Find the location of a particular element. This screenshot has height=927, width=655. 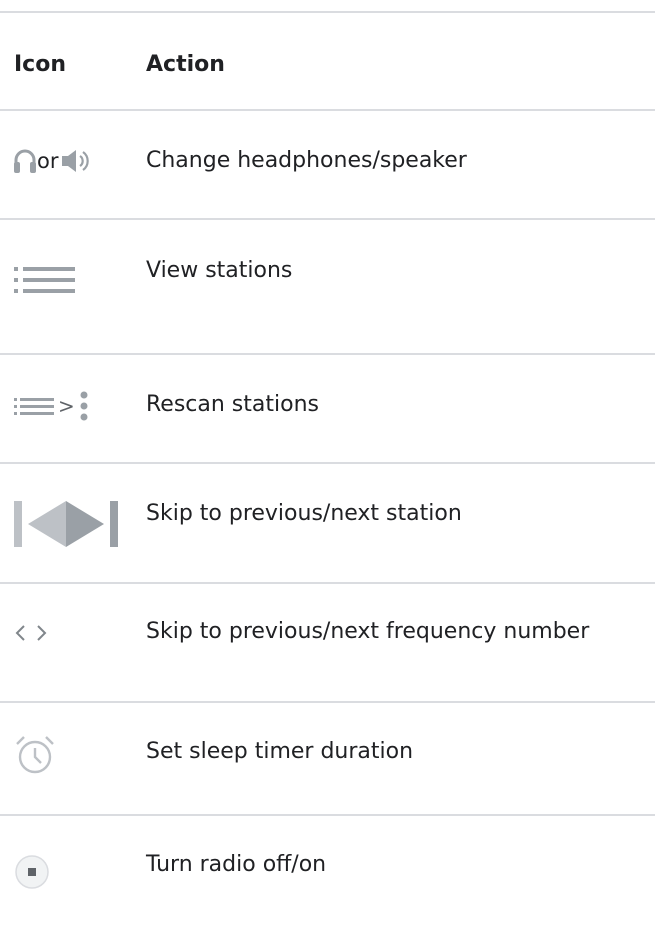

table-row: View stations is located at coordinates (327, 285).